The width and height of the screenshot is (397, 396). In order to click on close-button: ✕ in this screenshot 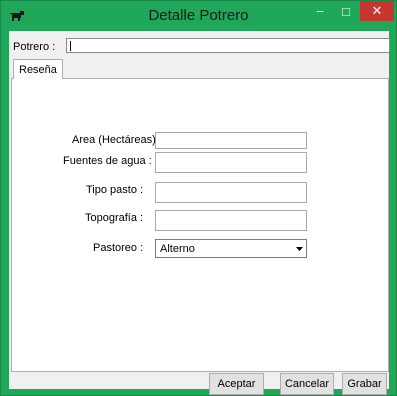, I will do `click(377, 11)`.